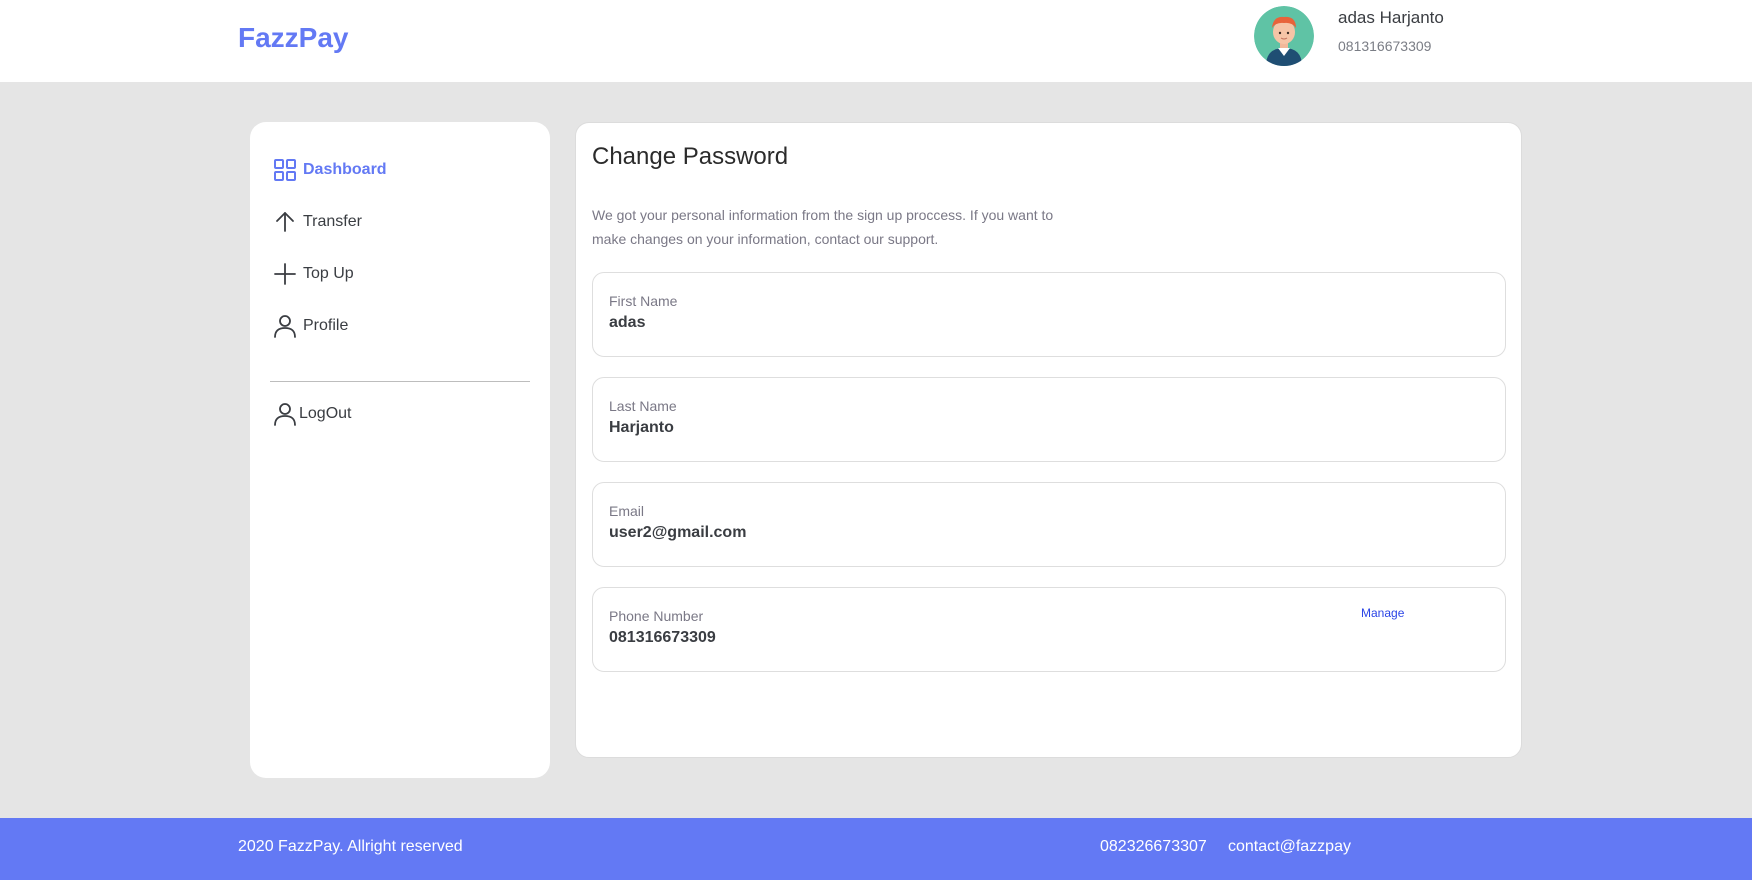 This screenshot has width=1752, height=880. I want to click on last-name-field: Last Name Harjanto, so click(1049, 419).